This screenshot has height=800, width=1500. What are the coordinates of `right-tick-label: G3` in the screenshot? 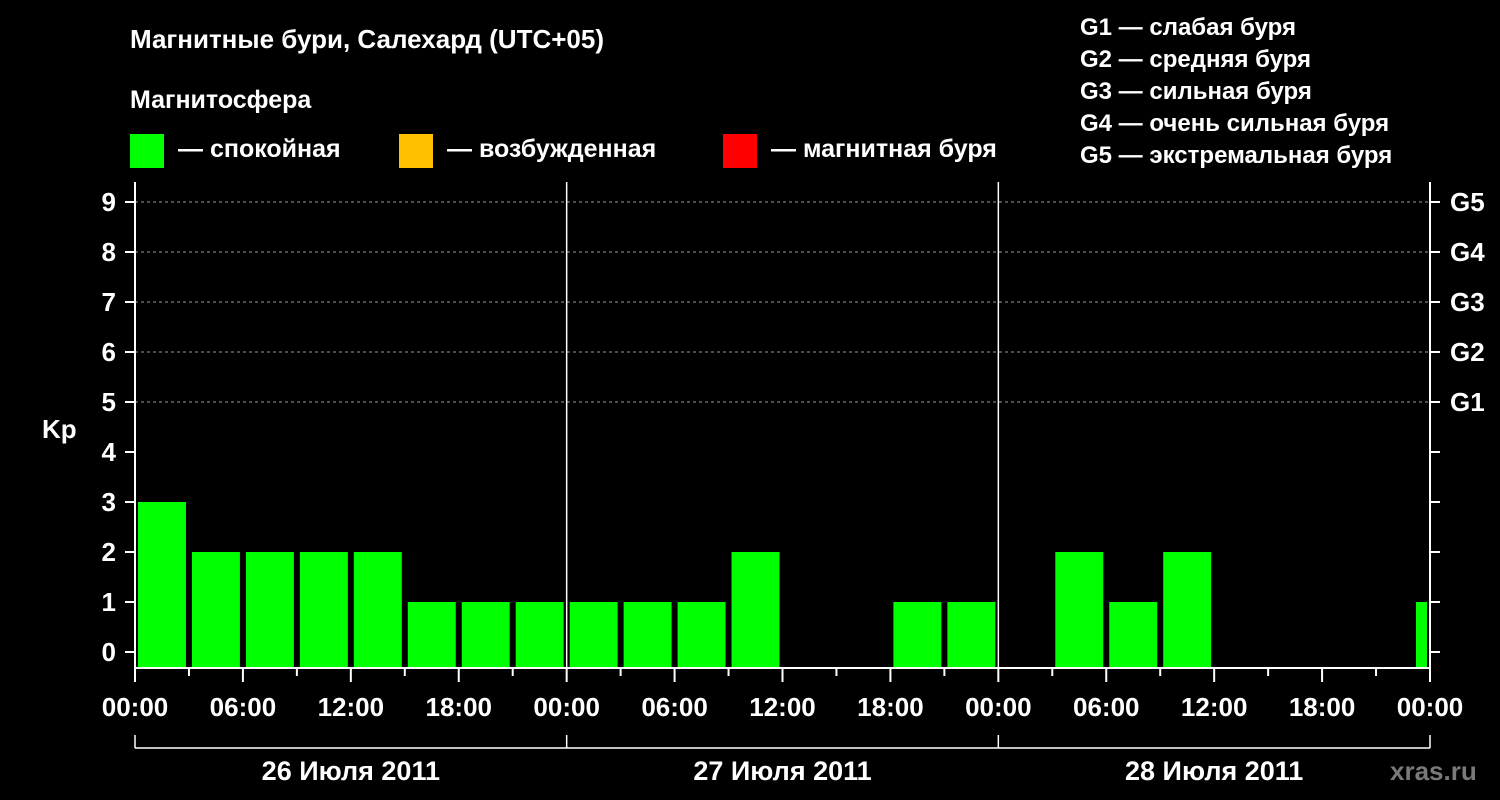 It's located at (1467, 302).